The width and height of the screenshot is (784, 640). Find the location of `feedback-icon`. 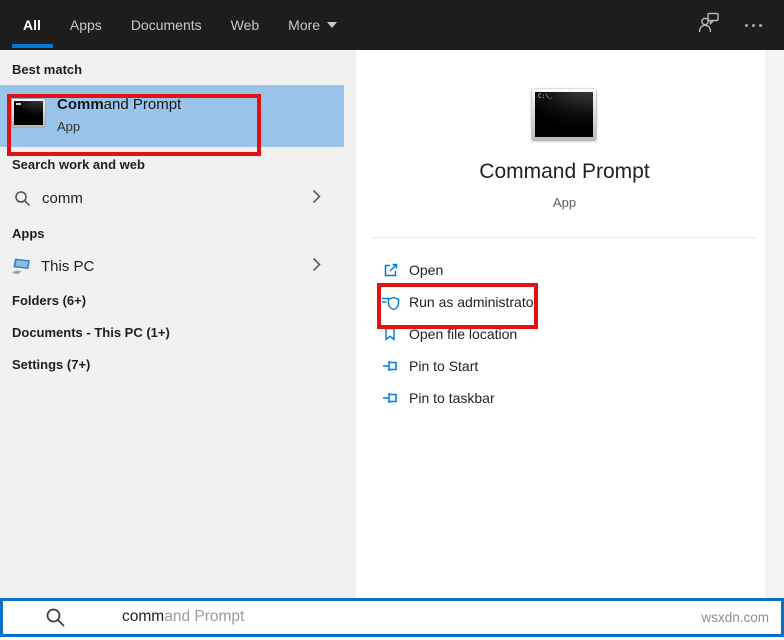

feedback-icon is located at coordinates (709, 25).